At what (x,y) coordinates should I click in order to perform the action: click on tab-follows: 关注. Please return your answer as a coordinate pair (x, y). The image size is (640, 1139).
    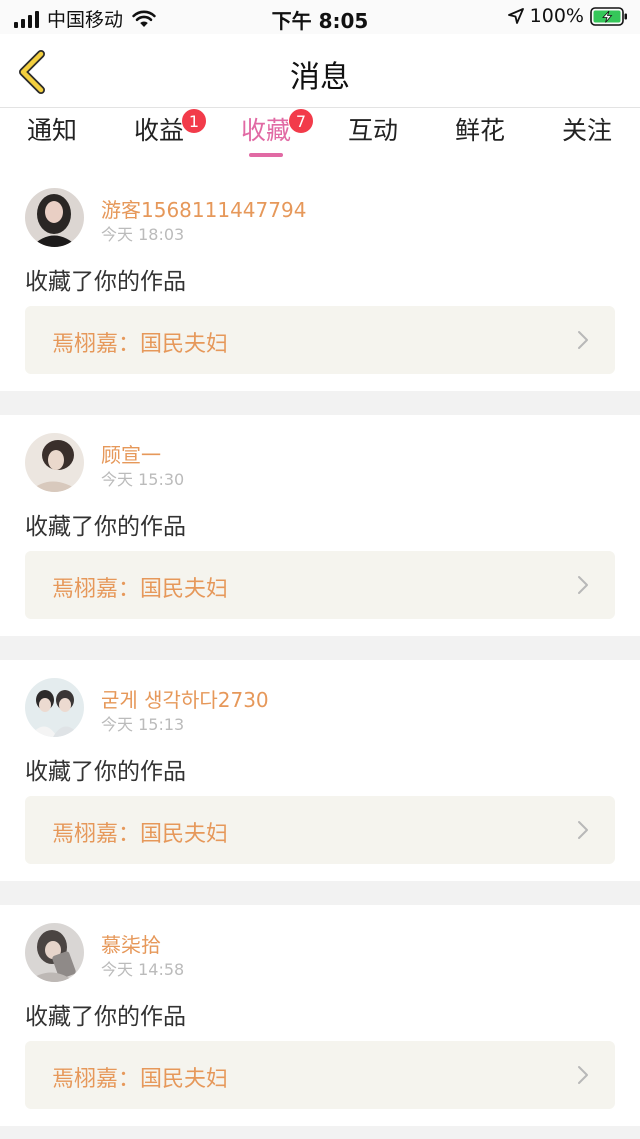
    Looking at the image, I should click on (587, 139).